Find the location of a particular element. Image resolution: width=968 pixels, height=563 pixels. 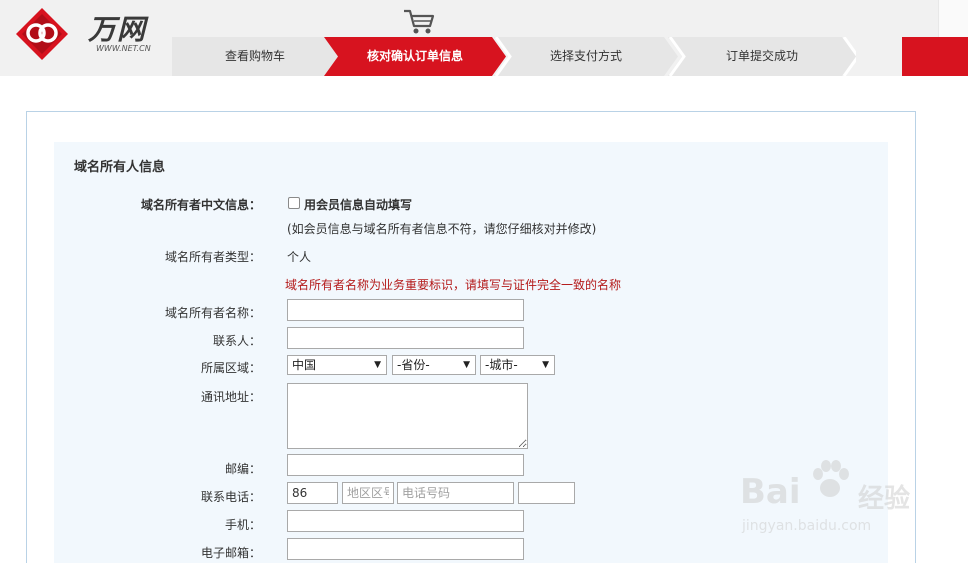

country-selected: 中国 is located at coordinates (304, 365).